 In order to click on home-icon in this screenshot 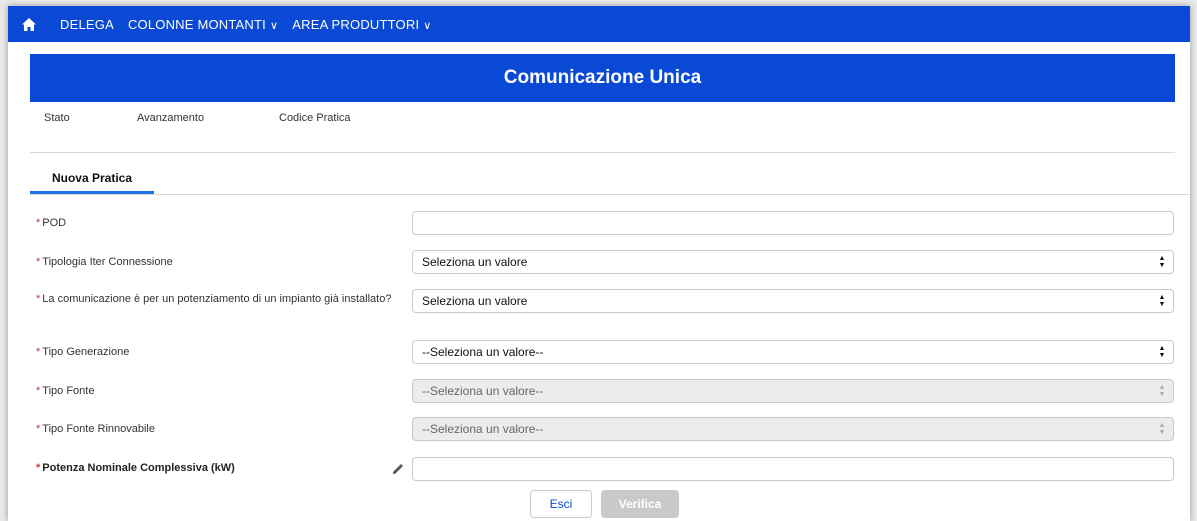, I will do `click(29, 24)`.